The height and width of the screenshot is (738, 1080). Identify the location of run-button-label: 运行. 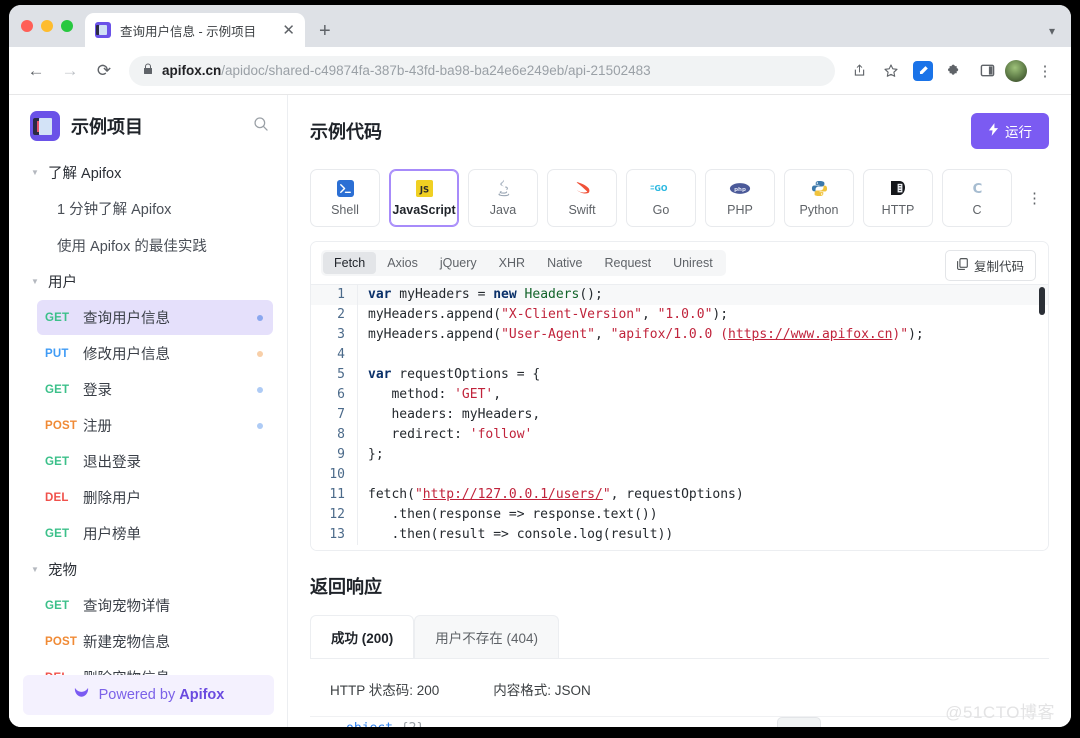
(1018, 132).